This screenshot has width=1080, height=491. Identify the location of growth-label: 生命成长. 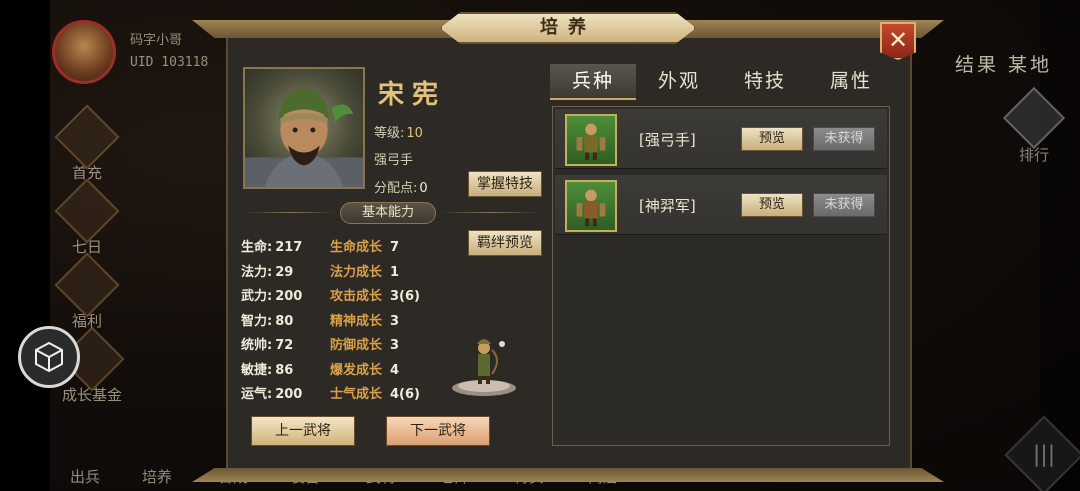
(356, 247).